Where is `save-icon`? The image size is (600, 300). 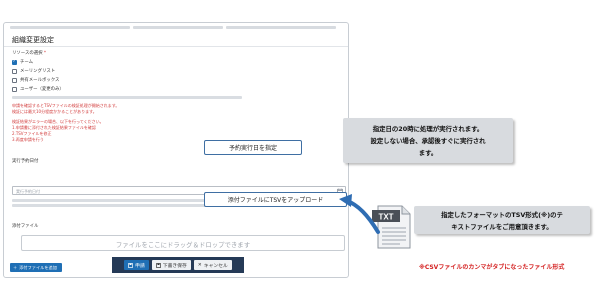
save-icon is located at coordinates (131, 265).